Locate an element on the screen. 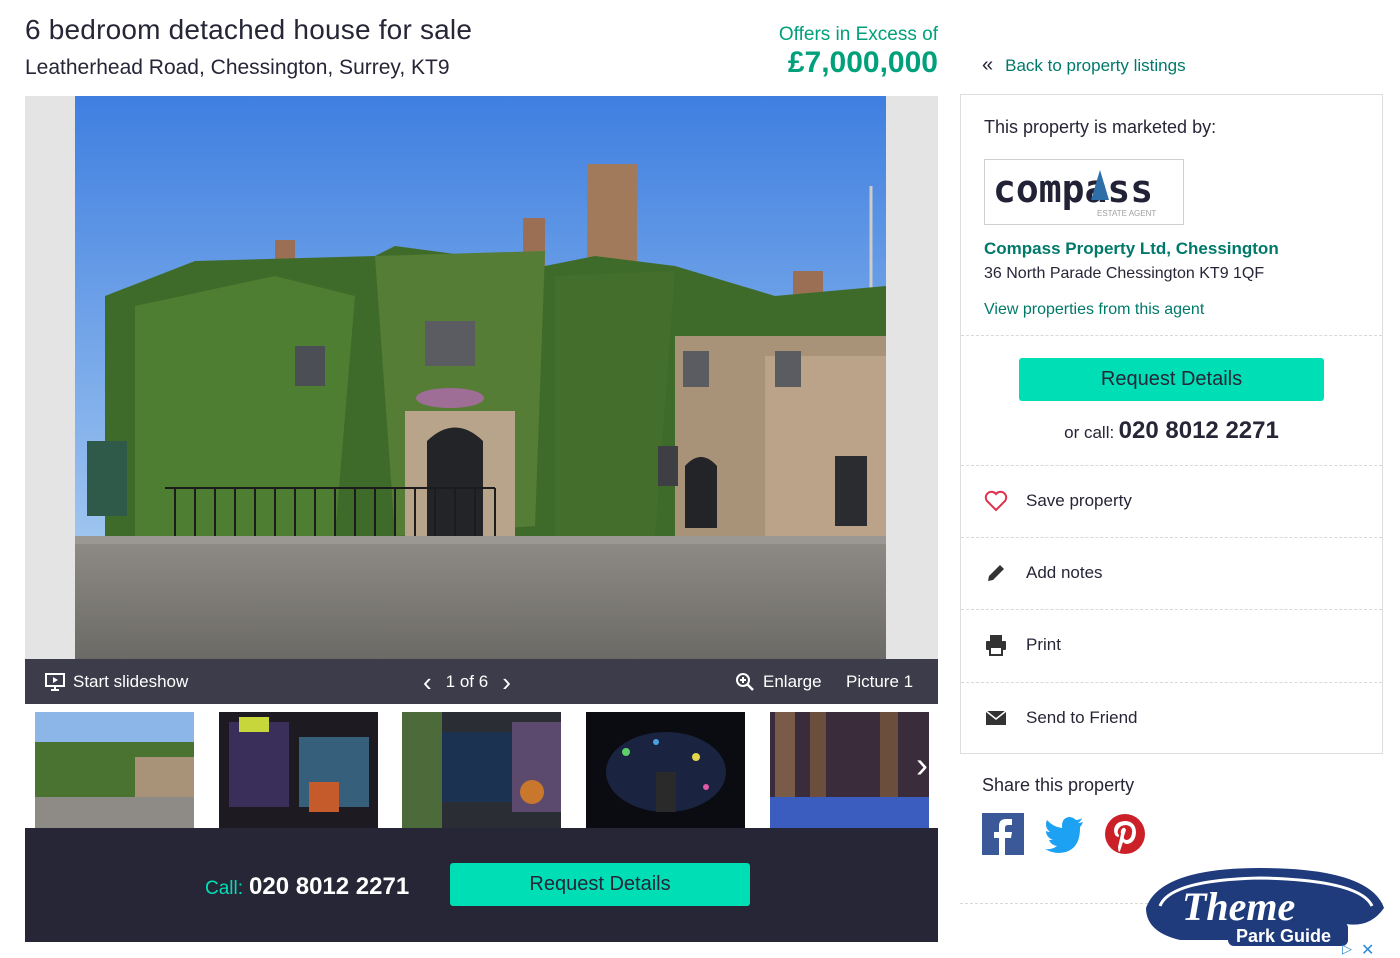  send-to-friend-button: Send to Friend is located at coordinates (1174, 718).